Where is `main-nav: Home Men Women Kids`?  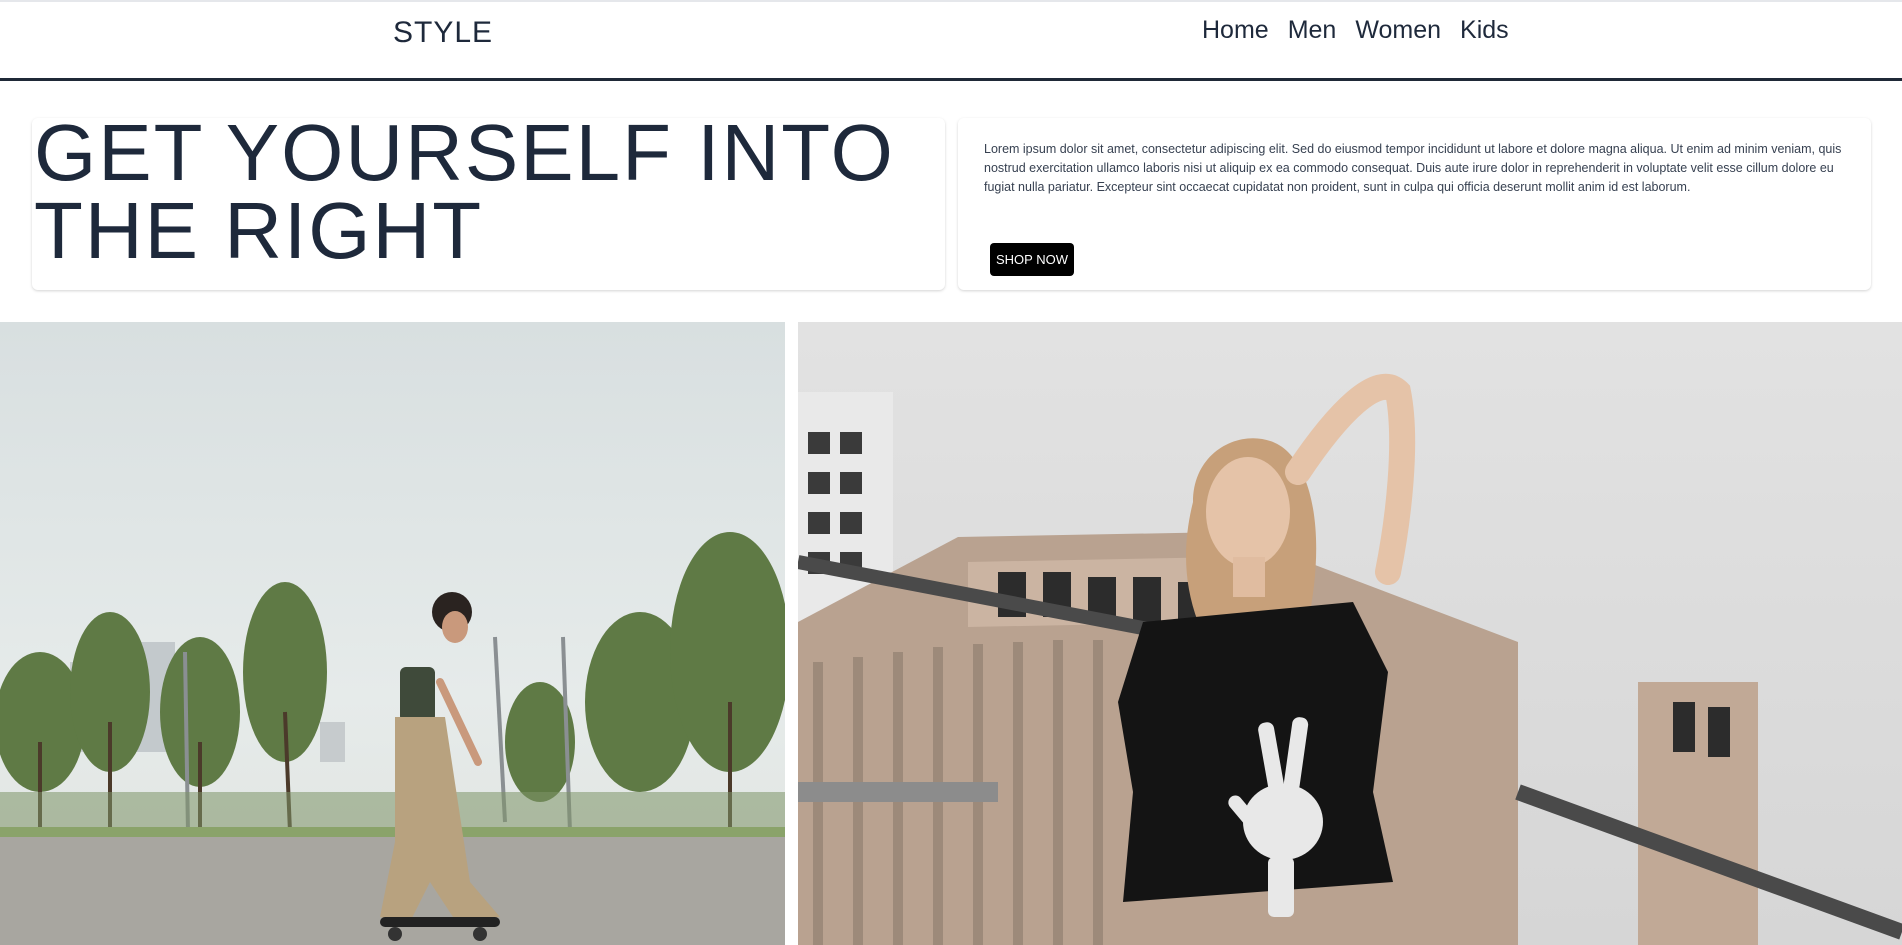
main-nav: Home Men Women Kids is located at coordinates (1355, 30).